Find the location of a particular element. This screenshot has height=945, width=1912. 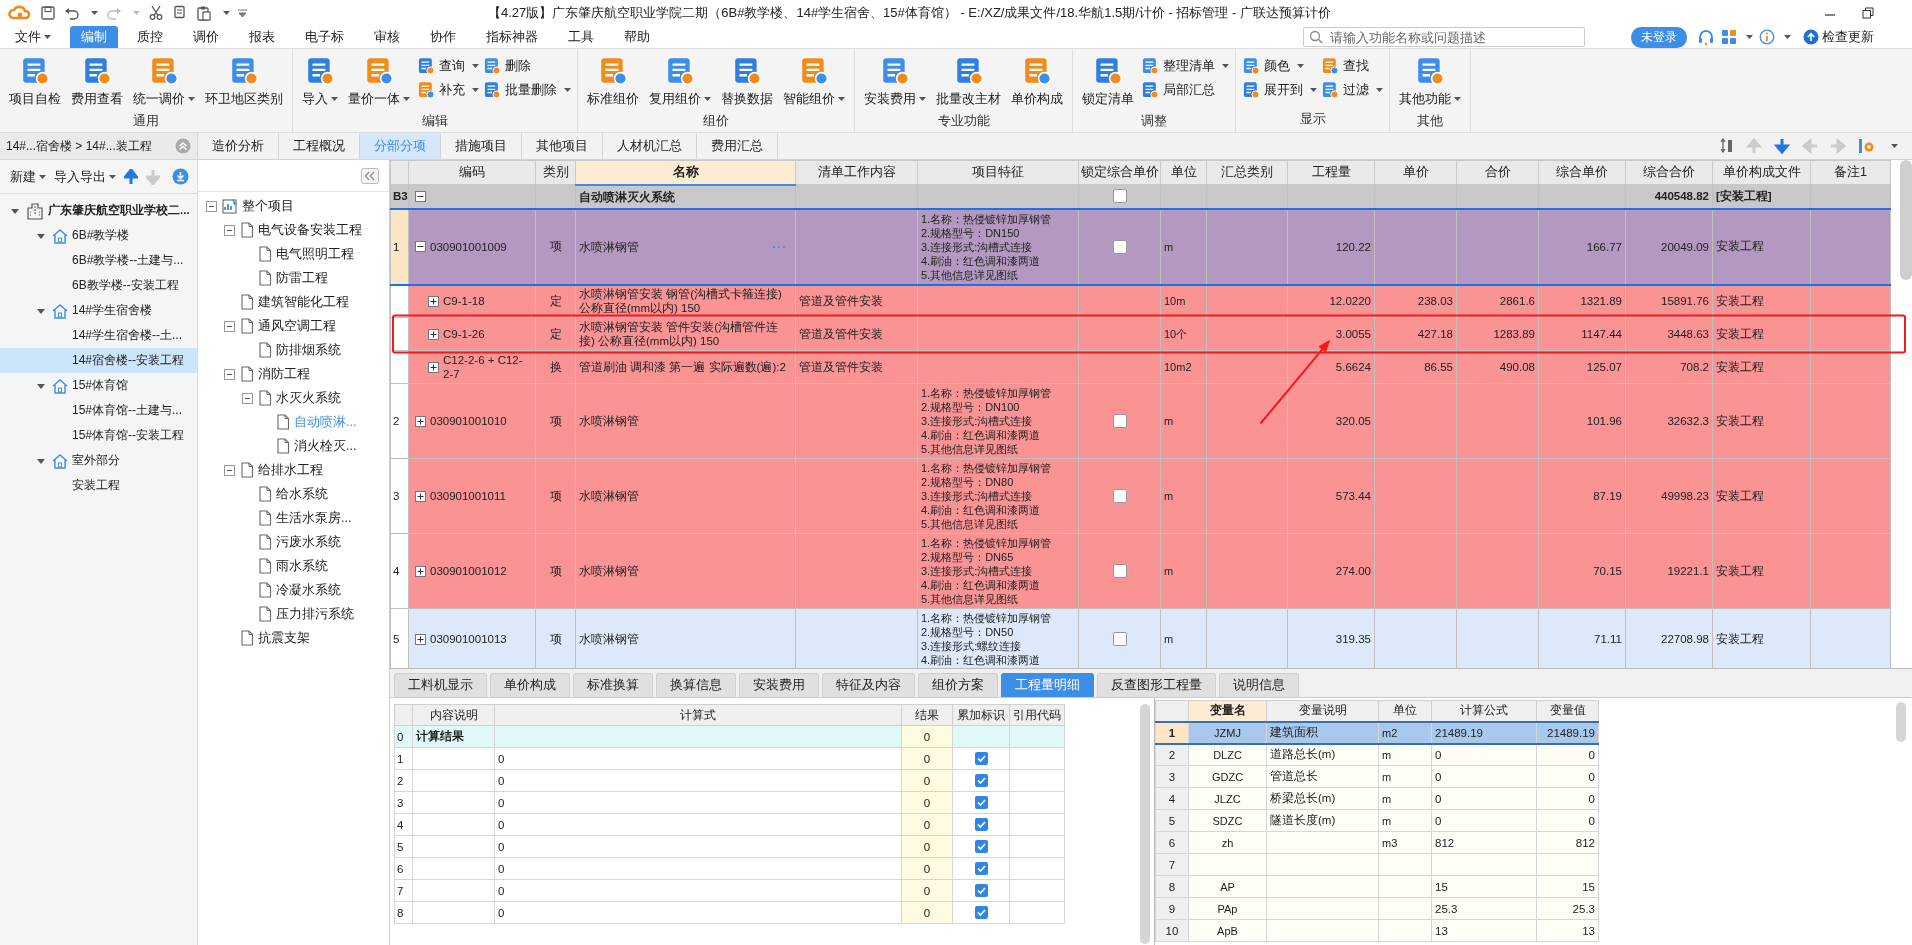

table-row: 9 PAp 25.3 25.3 is located at coordinates (1377, 908).